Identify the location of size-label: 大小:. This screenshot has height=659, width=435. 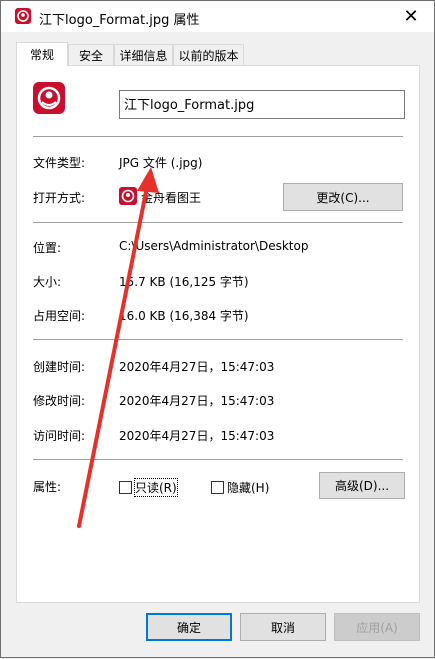
(47, 282).